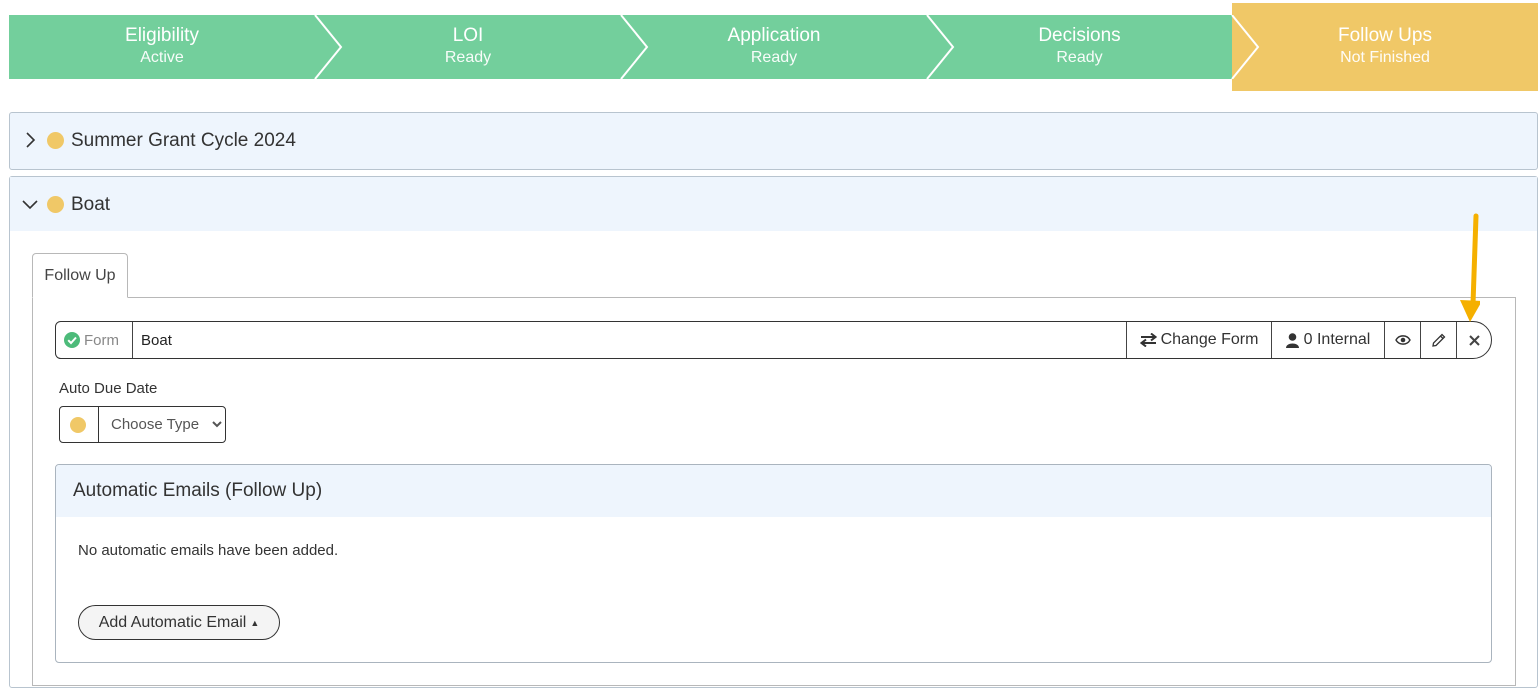 The height and width of the screenshot is (691, 1540). I want to click on form-label: Form, so click(94, 340).